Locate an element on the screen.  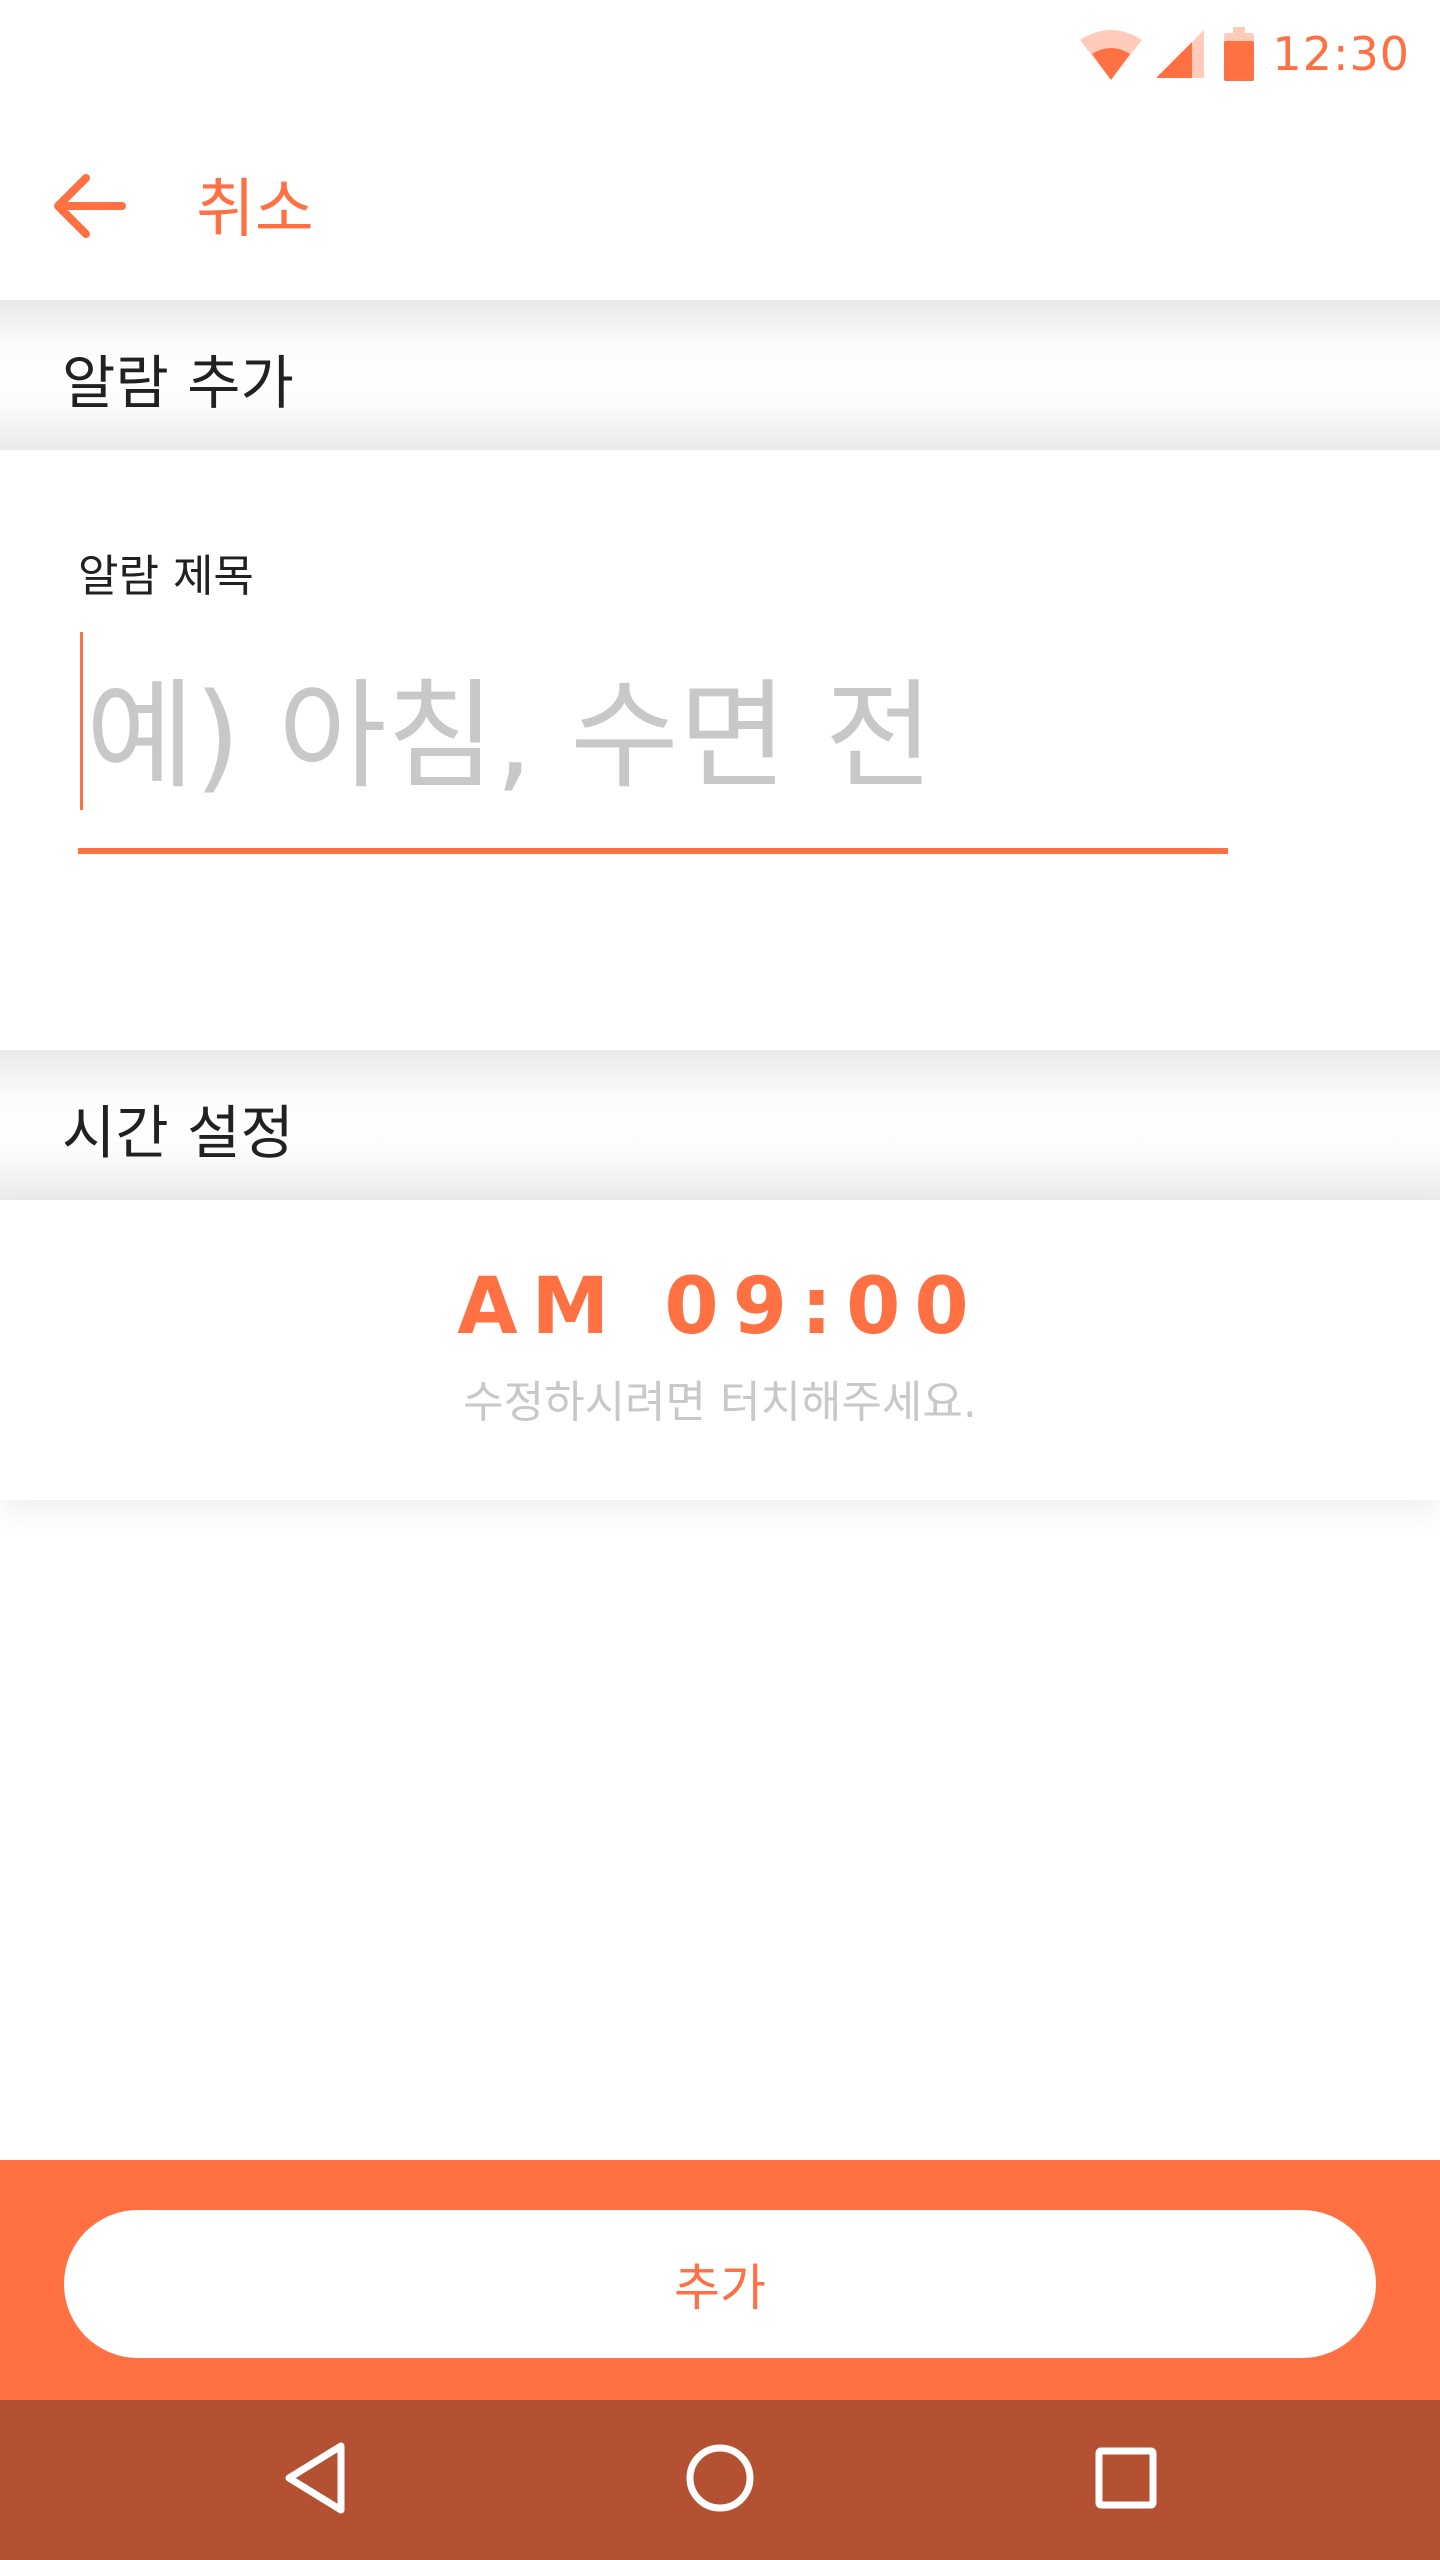
status-time: 12:30 is located at coordinates (1341, 54).